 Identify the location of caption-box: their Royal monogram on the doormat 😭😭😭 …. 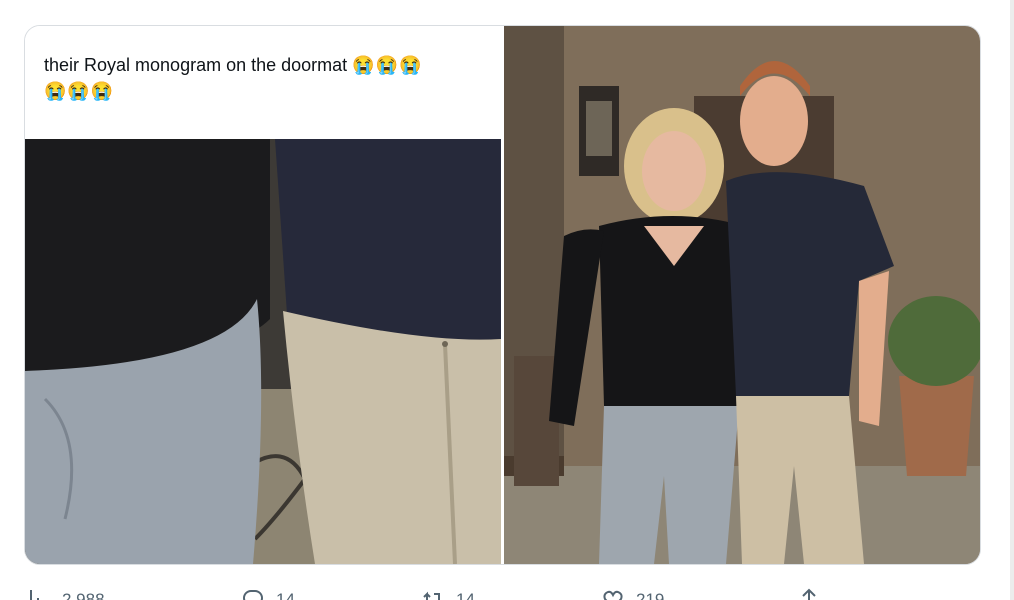
(263, 83).